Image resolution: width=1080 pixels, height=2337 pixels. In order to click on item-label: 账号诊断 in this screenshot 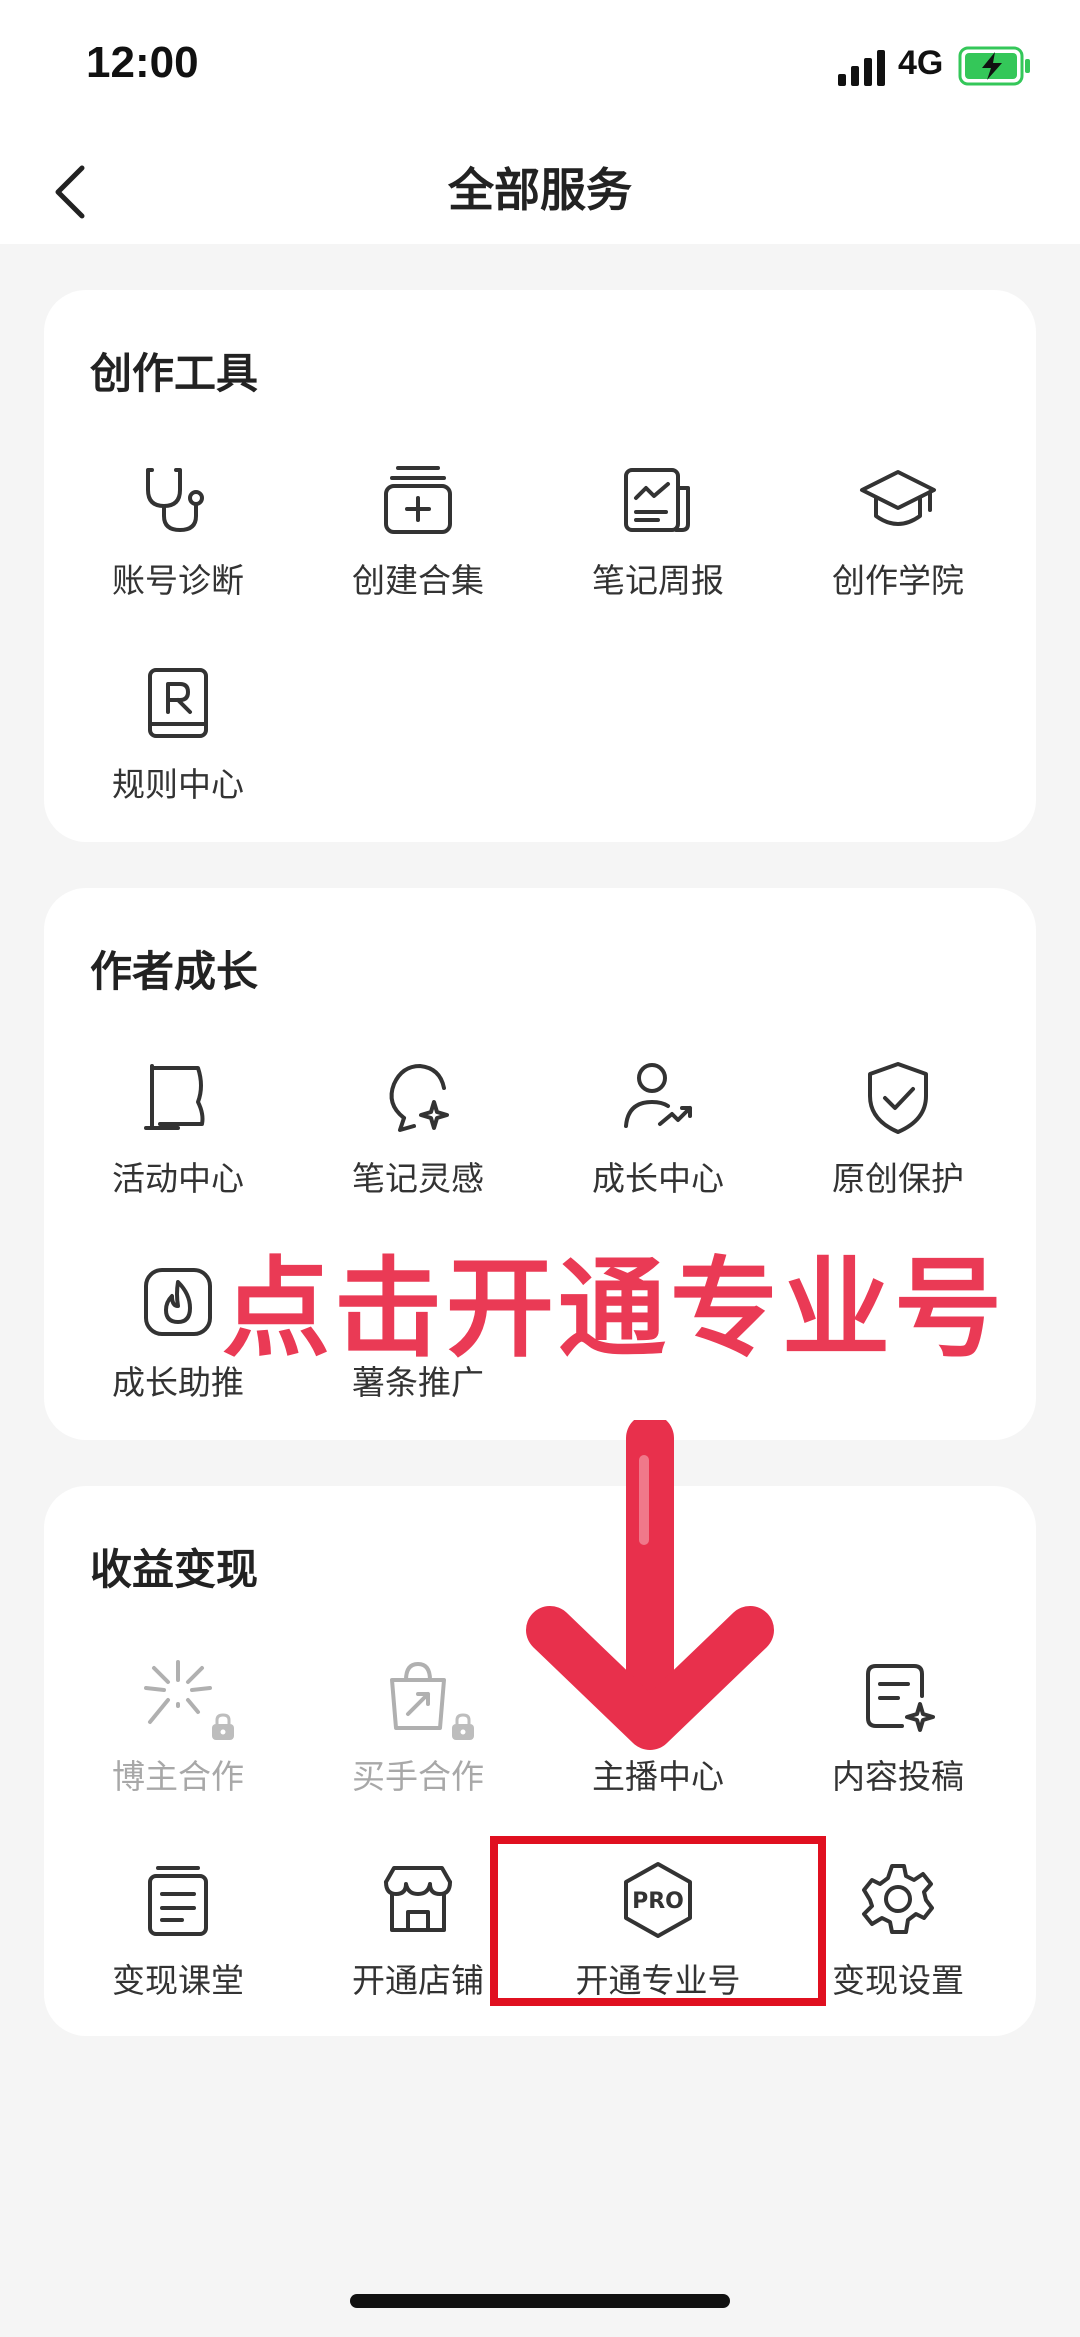, I will do `click(178, 580)`.